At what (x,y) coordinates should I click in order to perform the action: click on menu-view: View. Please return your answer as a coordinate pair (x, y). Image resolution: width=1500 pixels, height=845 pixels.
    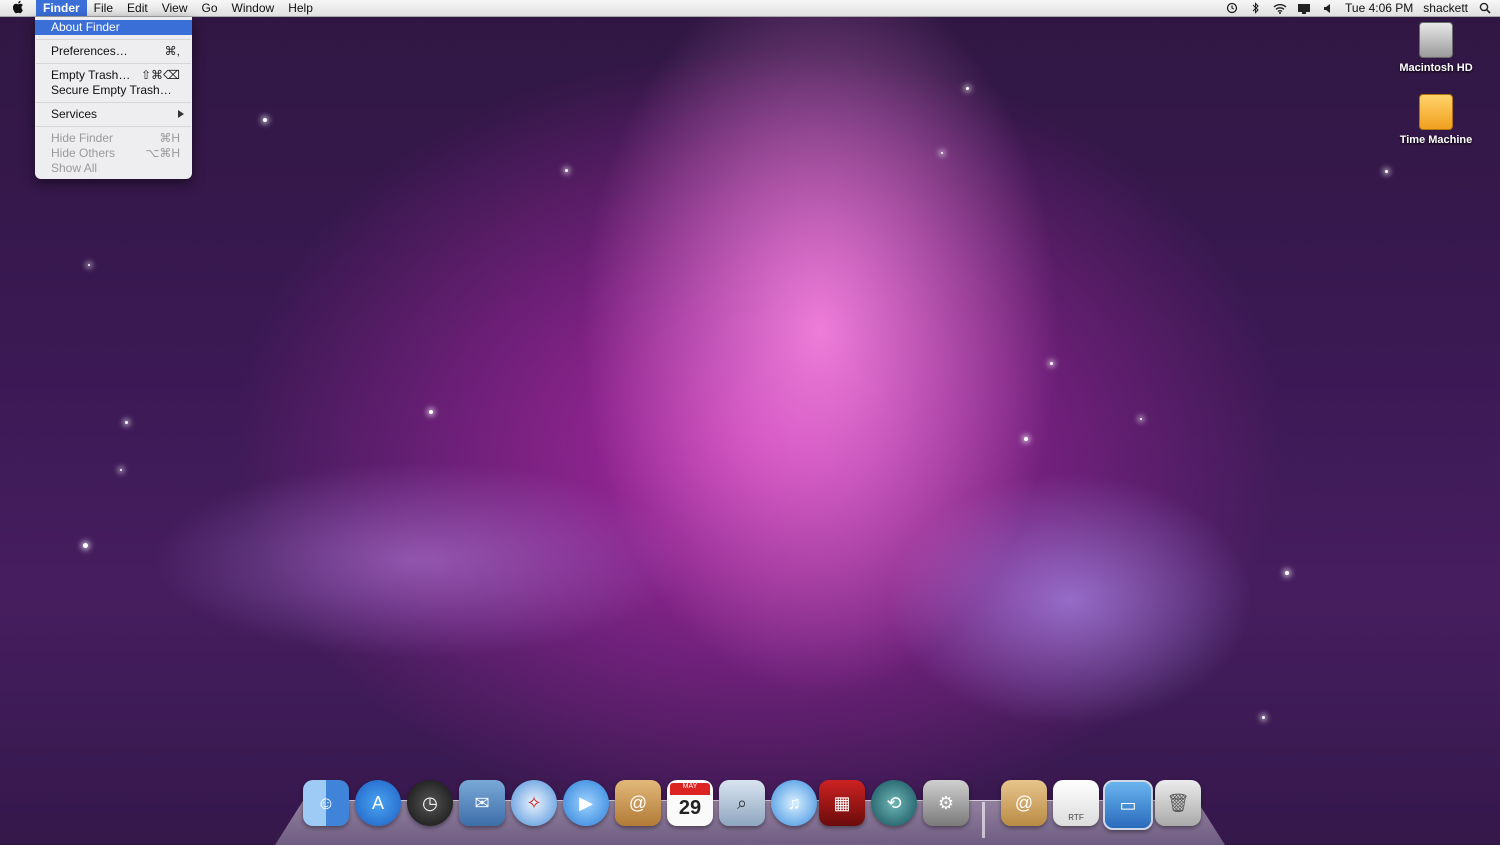
    Looking at the image, I should click on (175, 8).